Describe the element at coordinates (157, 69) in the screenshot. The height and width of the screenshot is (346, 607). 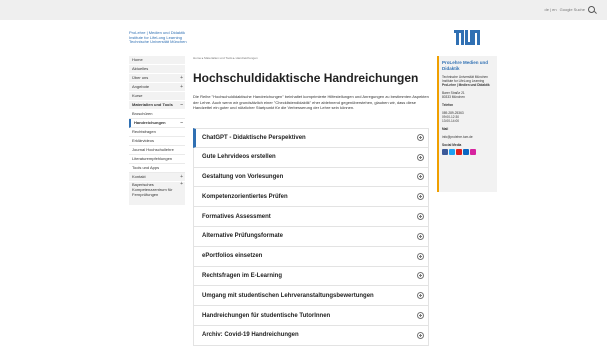
I see `sidebar-item-aktuelles: Aktuelles` at that location.